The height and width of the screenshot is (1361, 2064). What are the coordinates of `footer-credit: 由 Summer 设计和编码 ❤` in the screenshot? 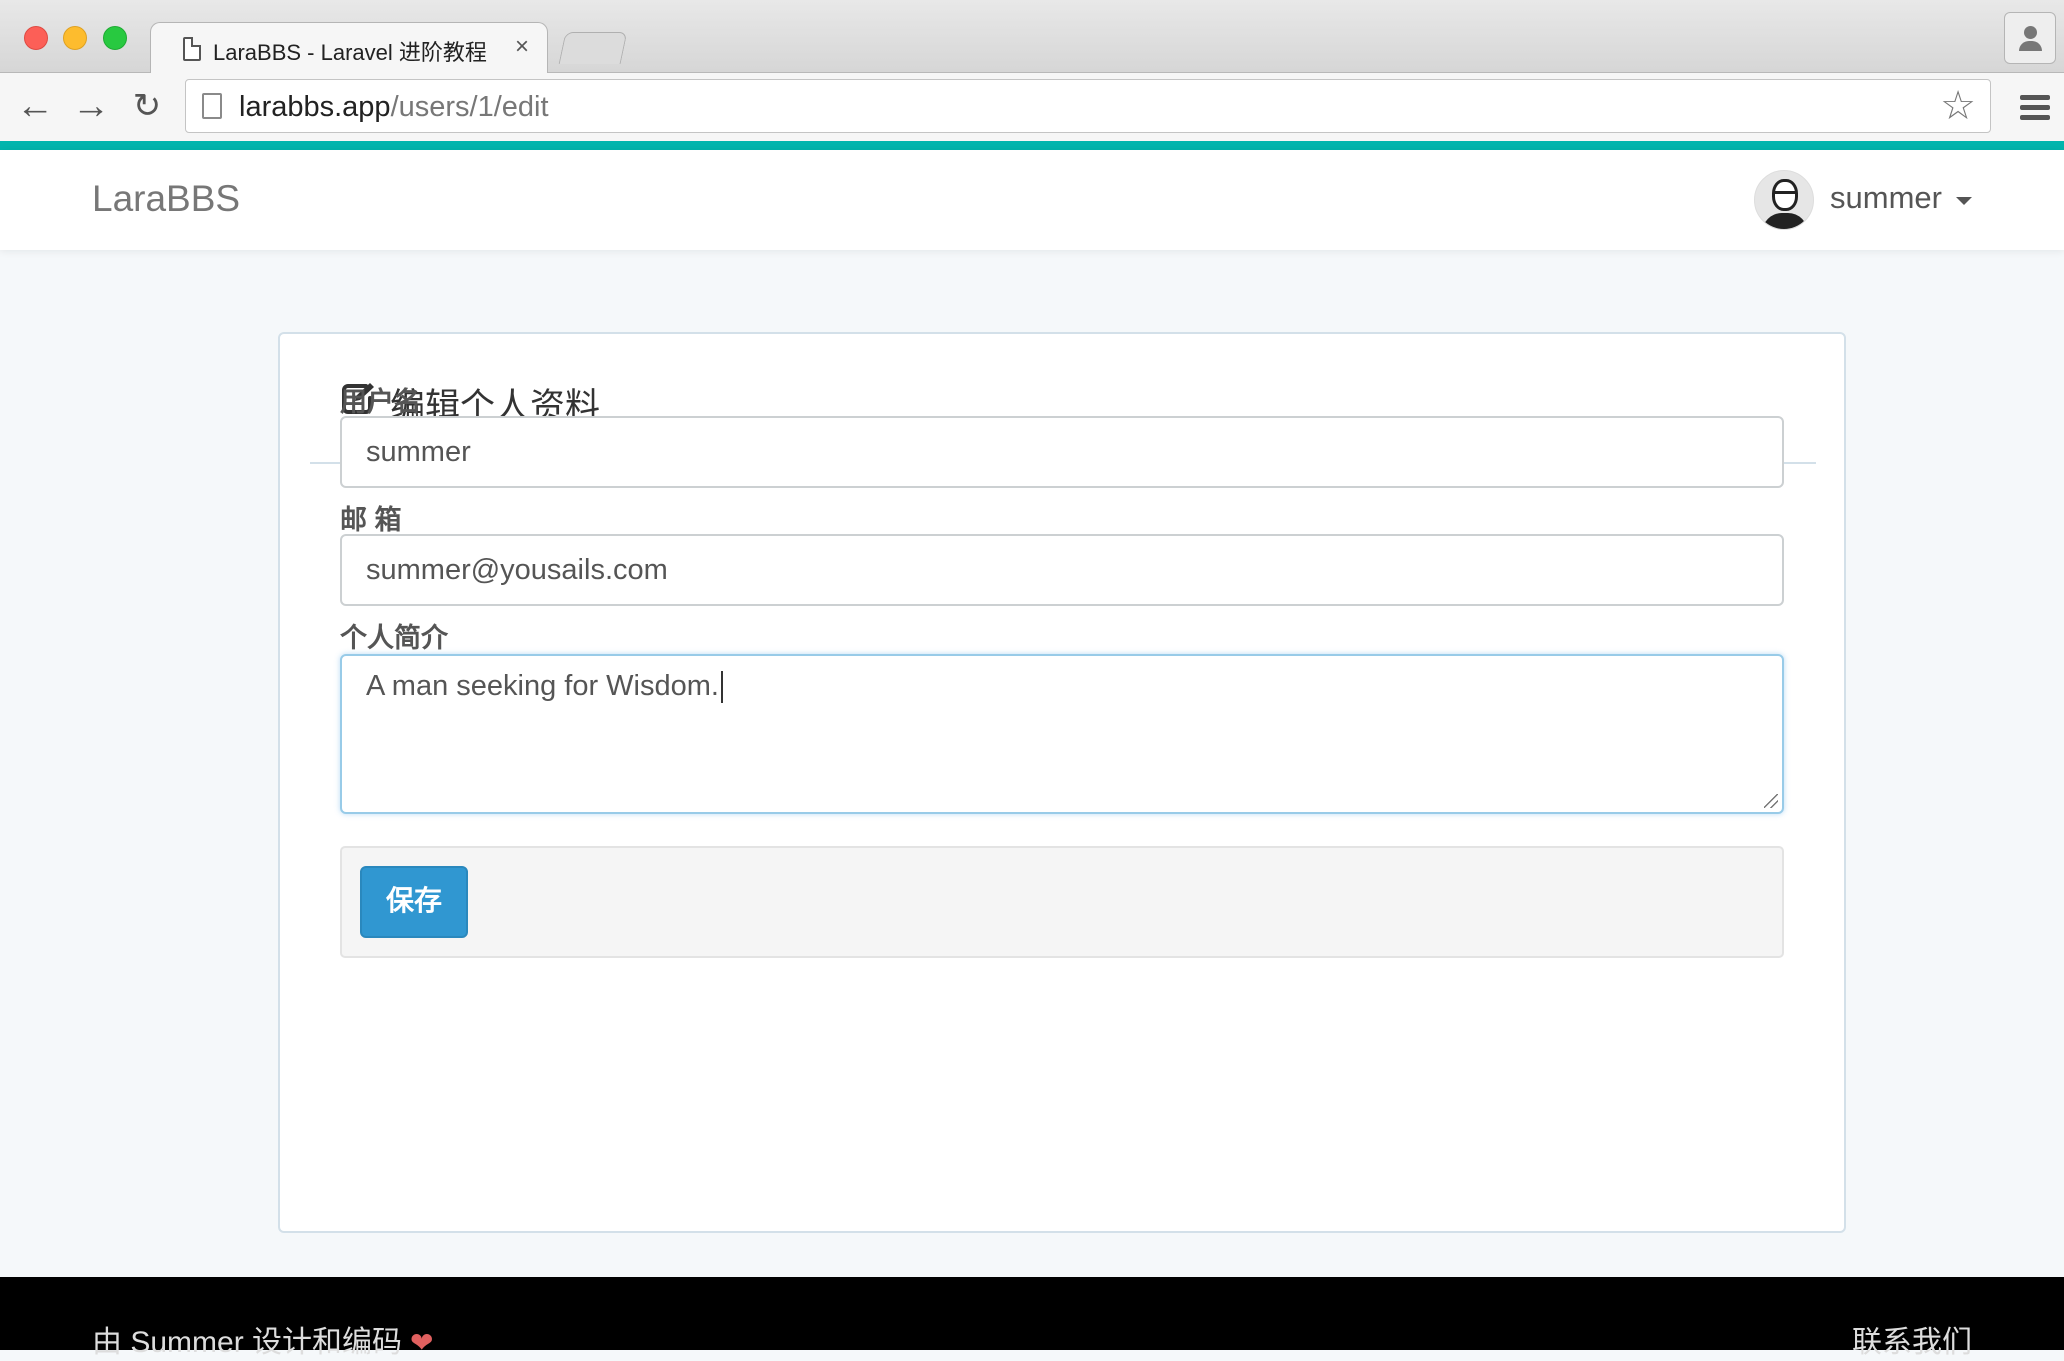 It's located at (263, 1339).